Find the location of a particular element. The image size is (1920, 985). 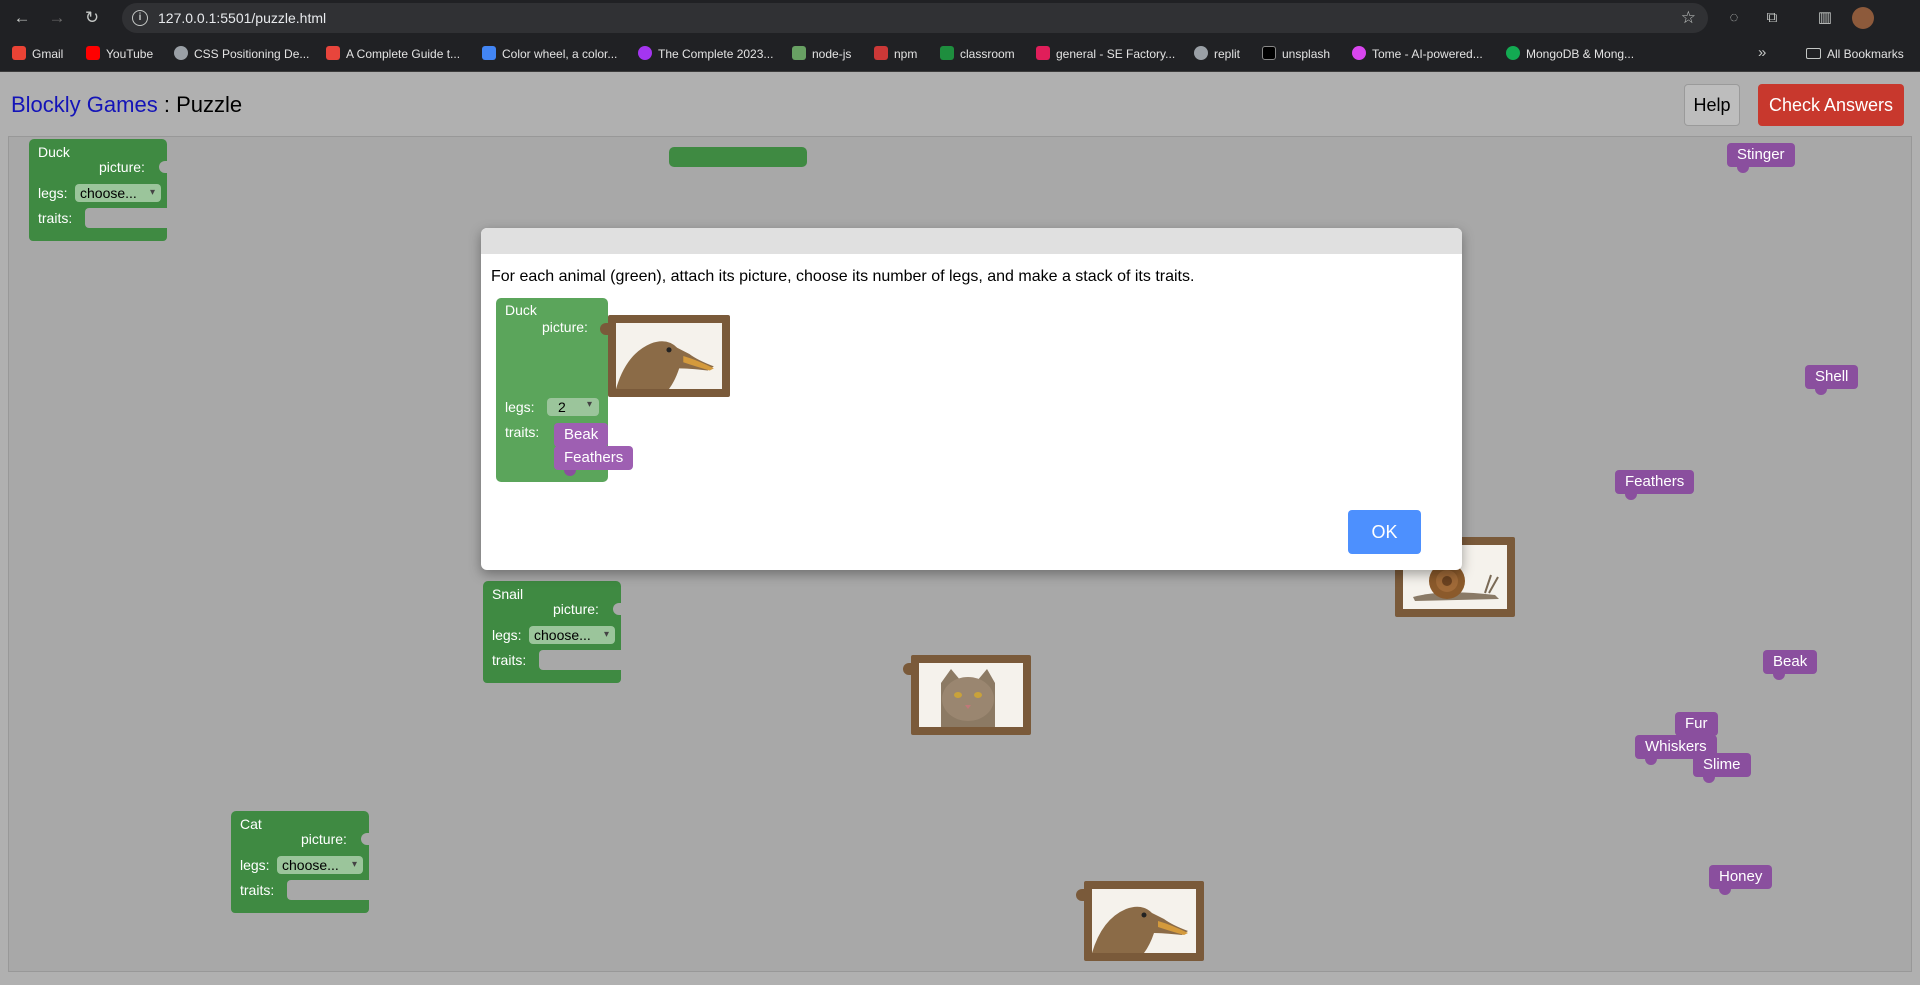

node-icon is located at coordinates (799, 53).